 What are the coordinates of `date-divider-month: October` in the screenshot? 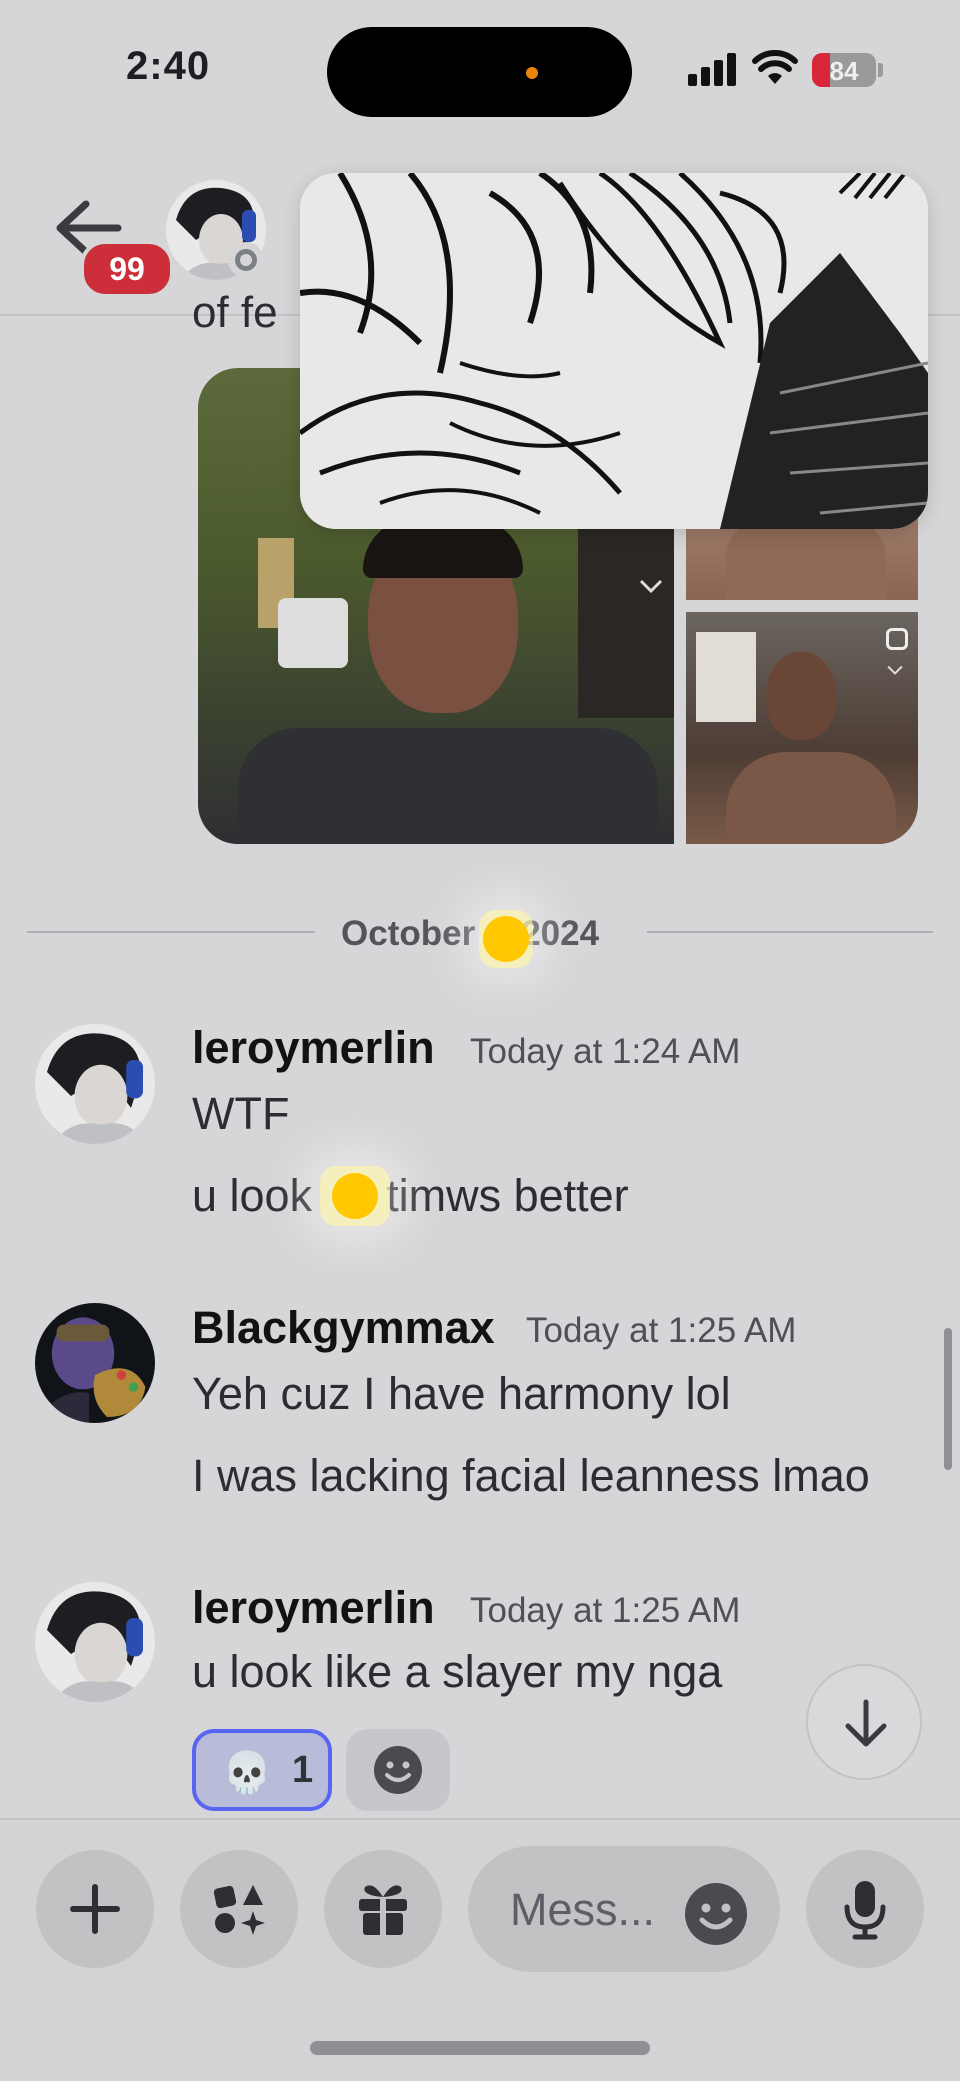 It's located at (408, 933).